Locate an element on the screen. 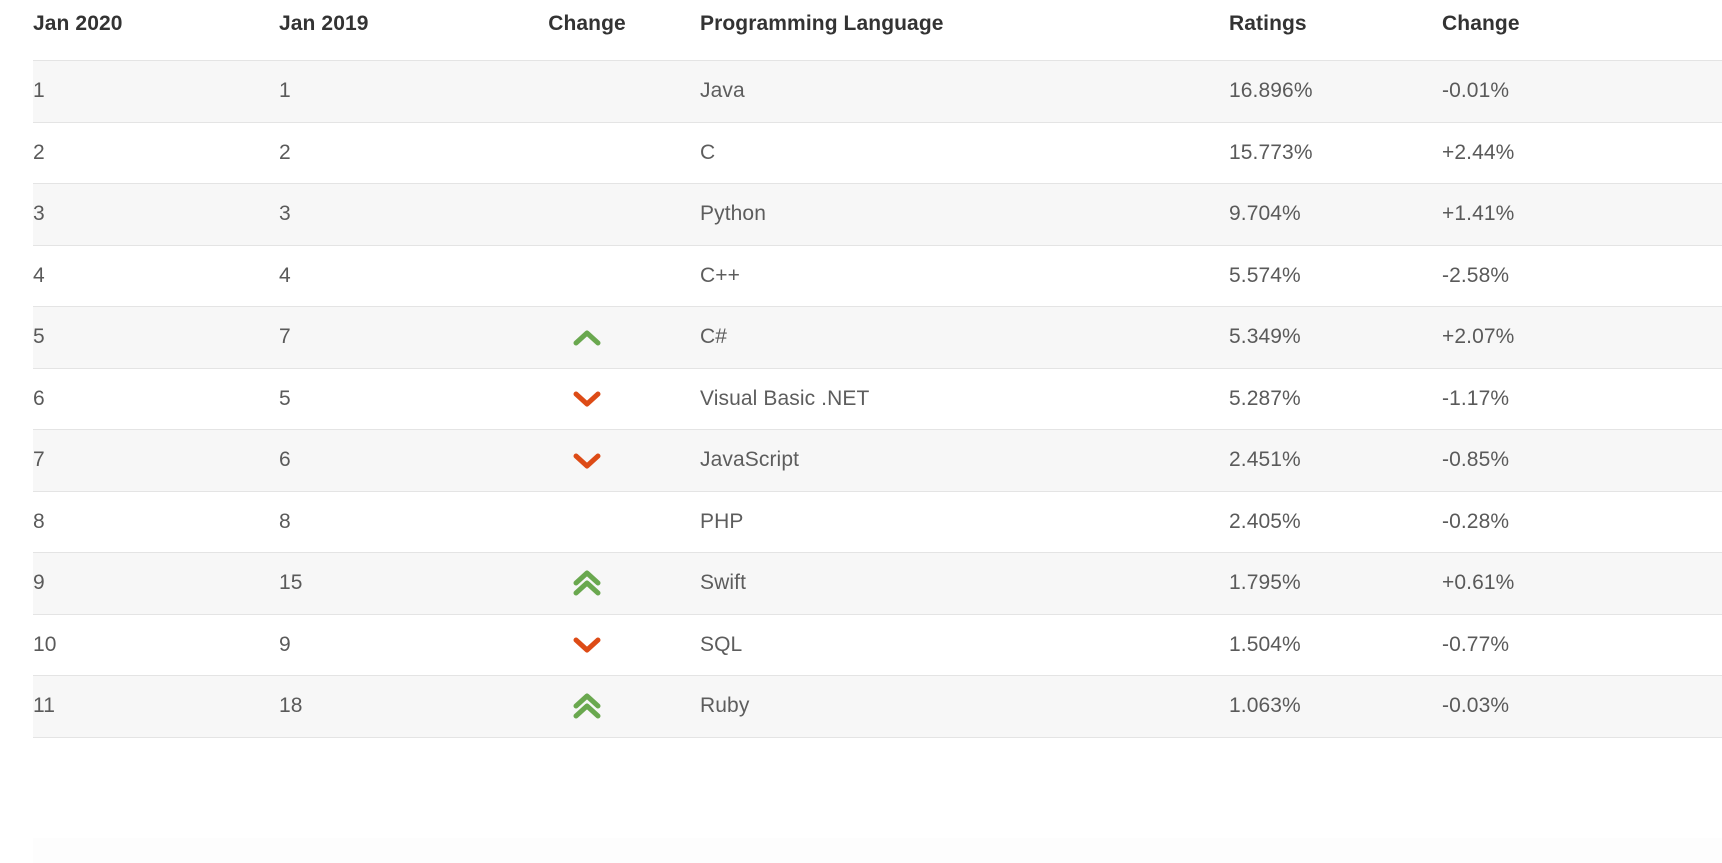 Image resolution: width=1722 pixels, height=863 pixels. table-row: 7 6 JavaScript 2.451% -0.85% is located at coordinates (877, 460).